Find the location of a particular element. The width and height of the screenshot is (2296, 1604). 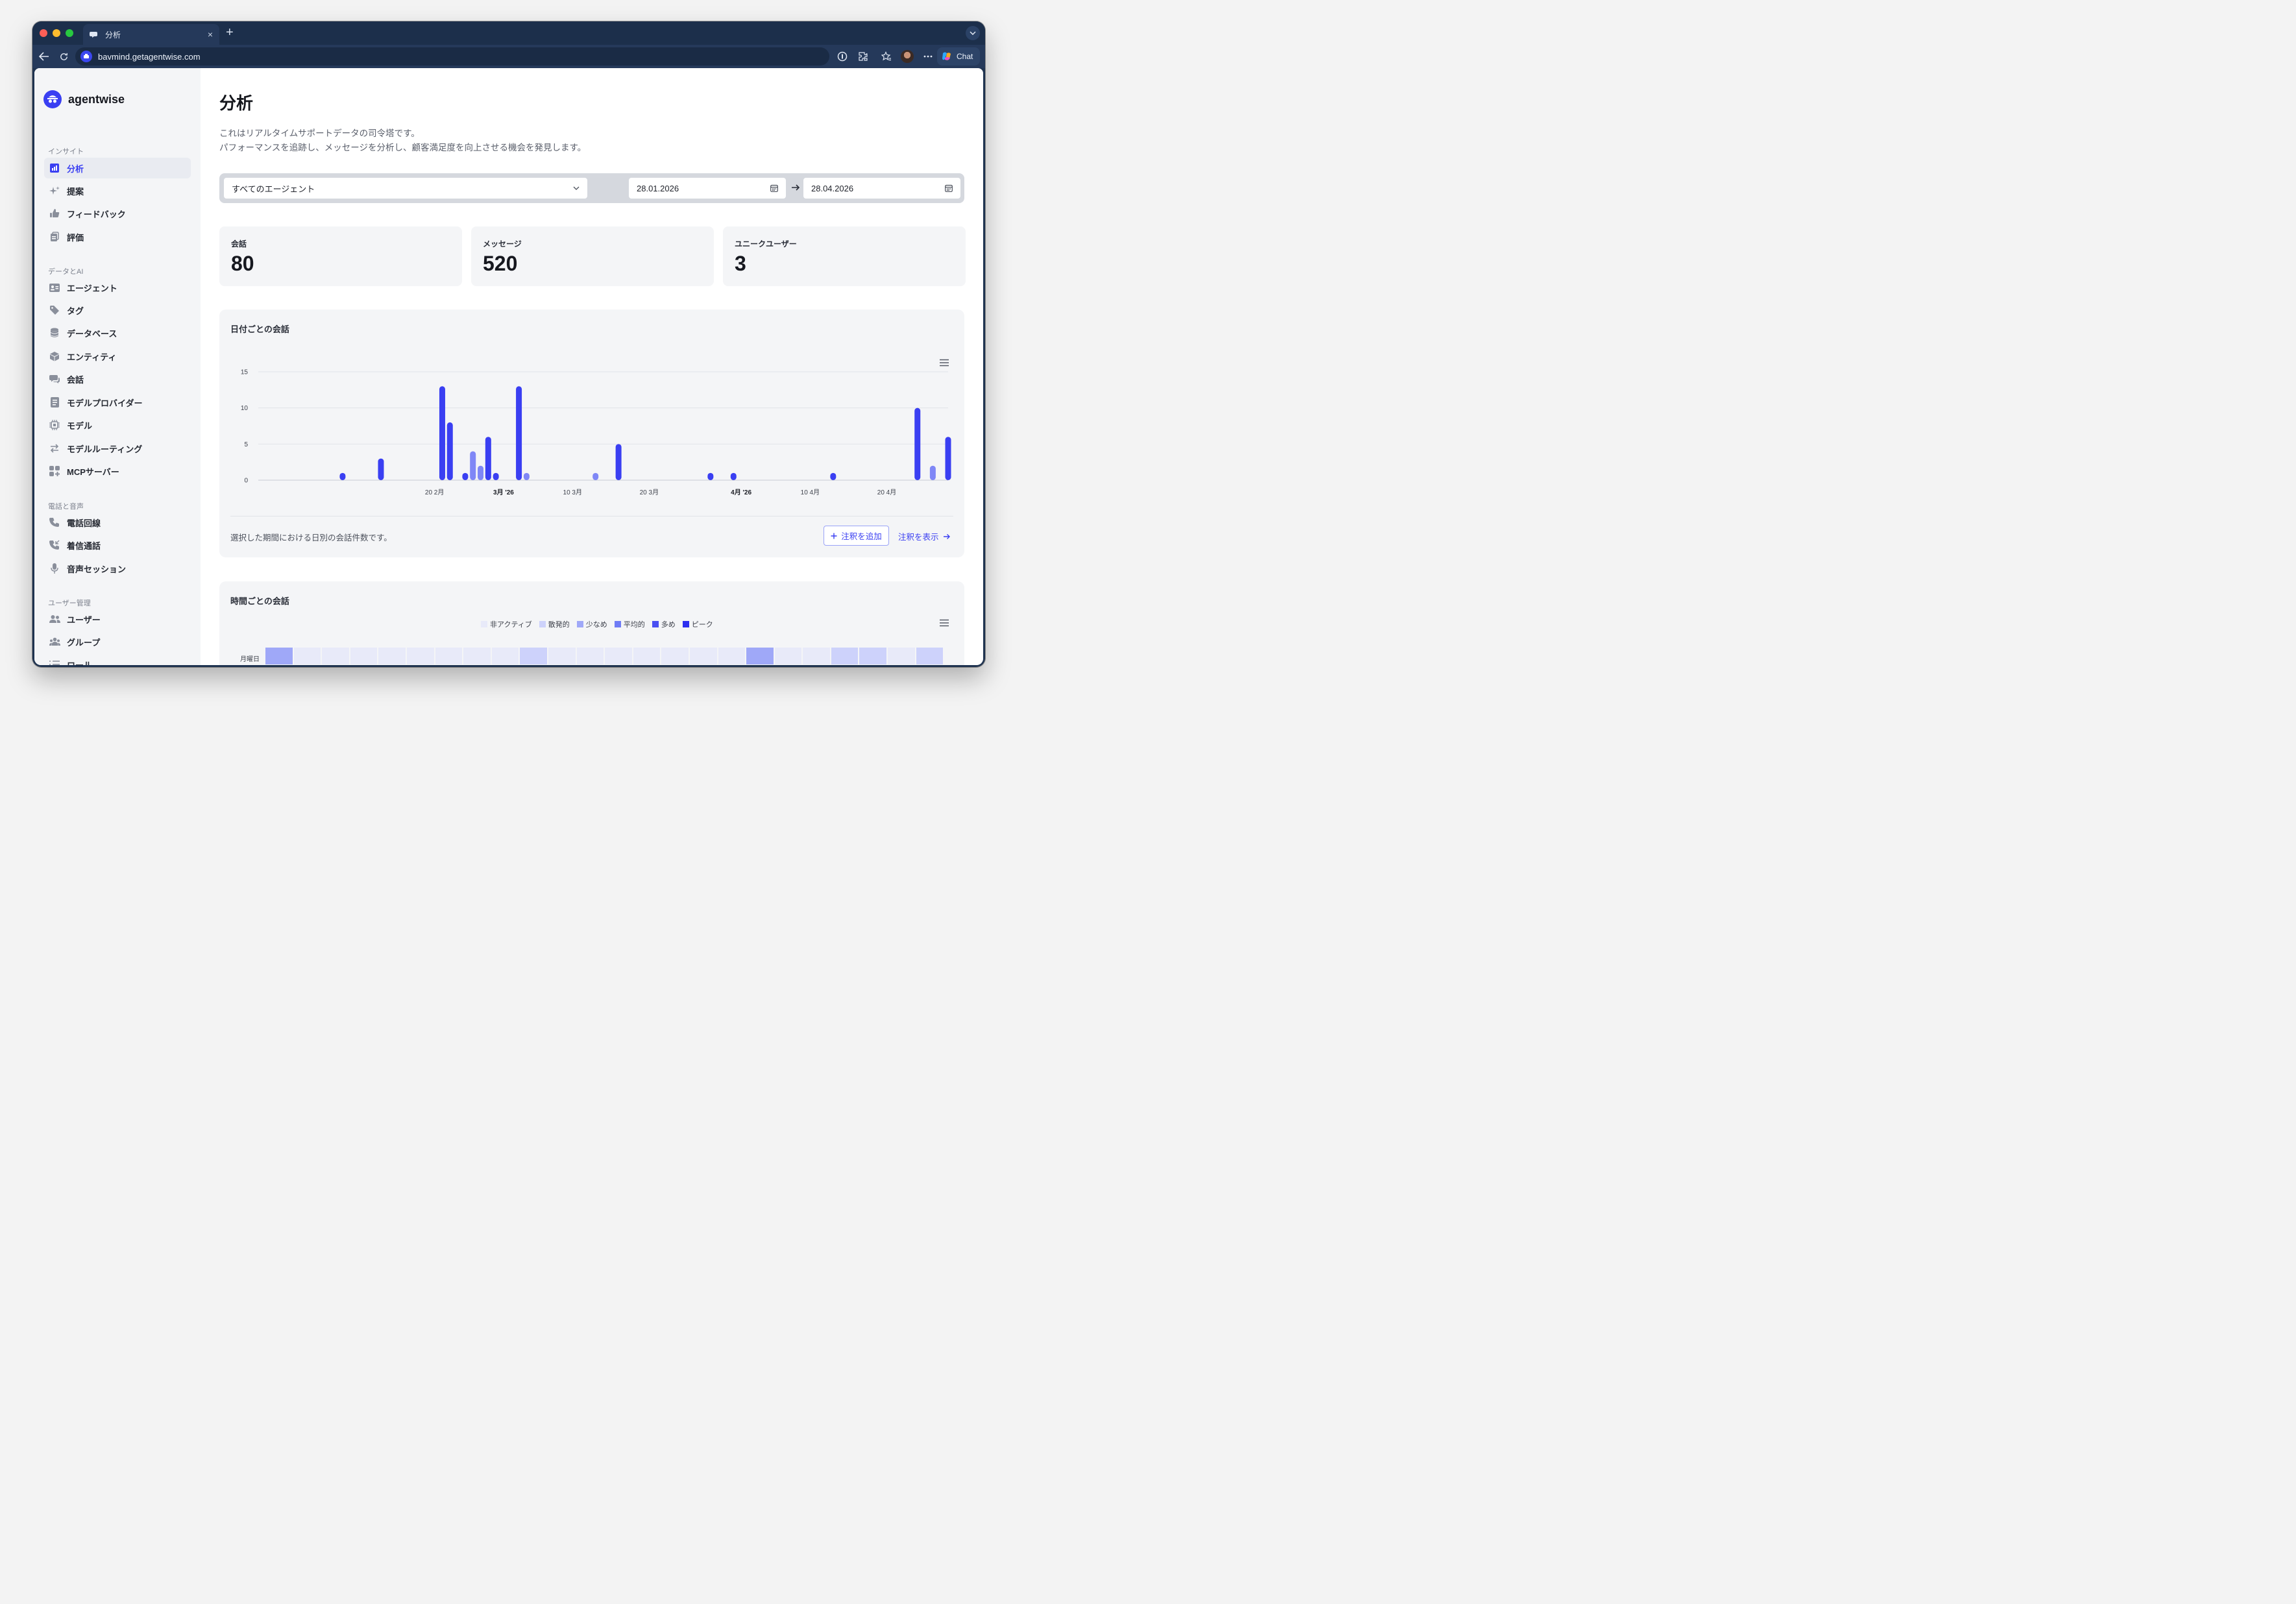

sidebar-item-model-providers: モデルプロバイダー is located at coordinates (117, 402).